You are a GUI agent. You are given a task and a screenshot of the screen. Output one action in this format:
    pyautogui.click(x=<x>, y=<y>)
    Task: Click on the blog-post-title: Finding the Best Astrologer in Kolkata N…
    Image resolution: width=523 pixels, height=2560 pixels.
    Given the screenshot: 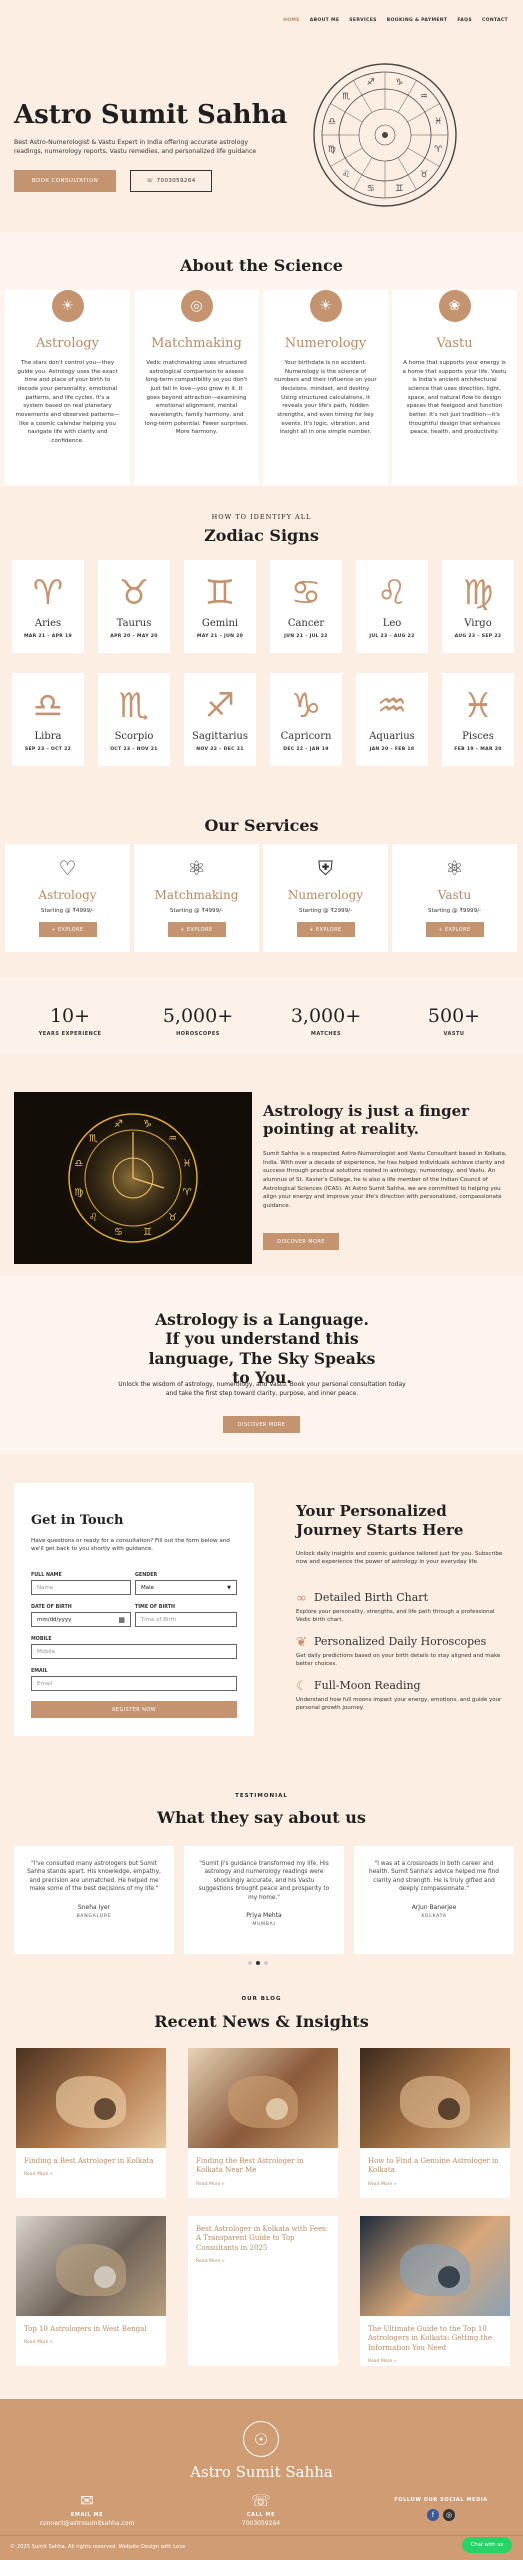 What is the action you would take?
    pyautogui.click(x=263, y=2162)
    